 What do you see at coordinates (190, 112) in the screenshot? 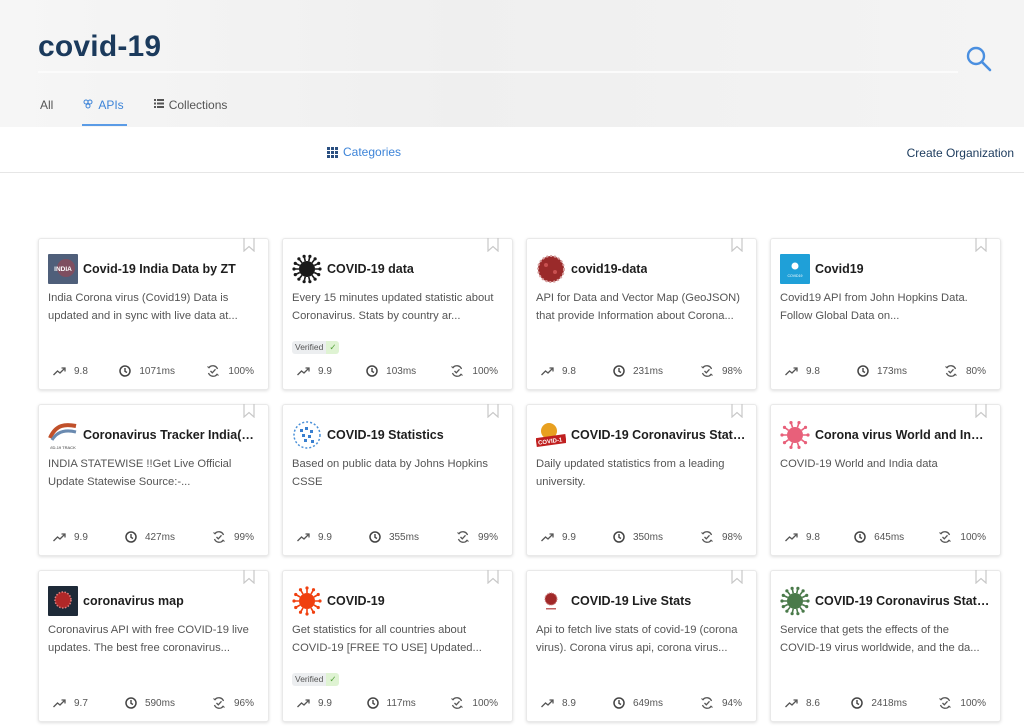
I see `tab-collections: Collections` at bounding box center [190, 112].